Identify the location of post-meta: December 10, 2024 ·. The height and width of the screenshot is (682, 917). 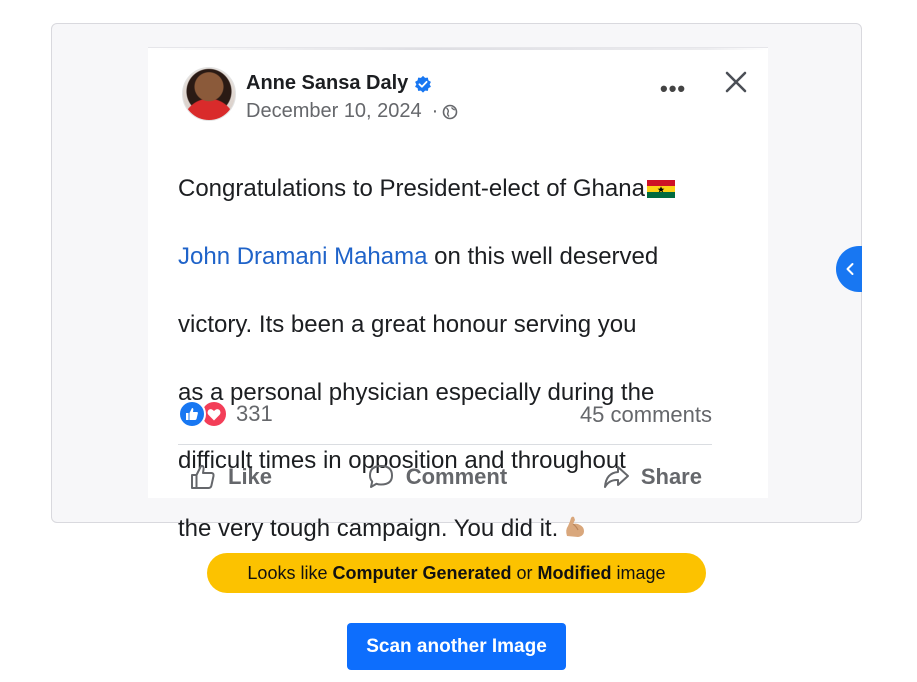
(352, 111).